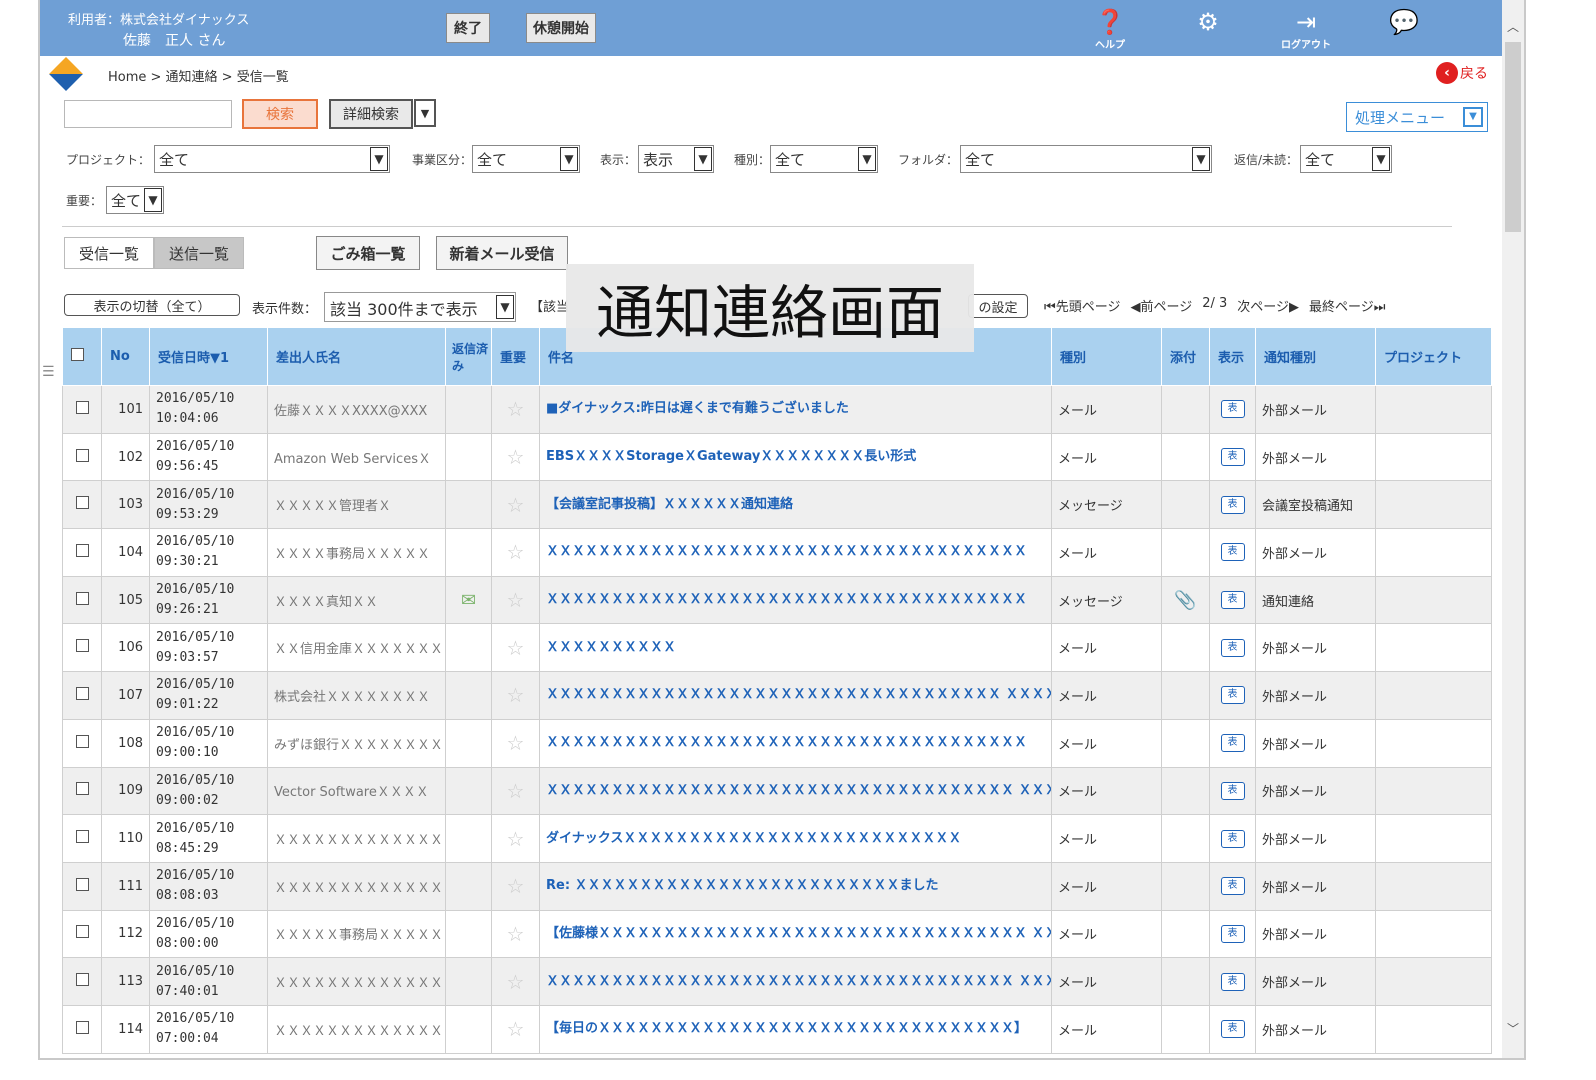  I want to click on select-all-checkbox, so click(82, 356).